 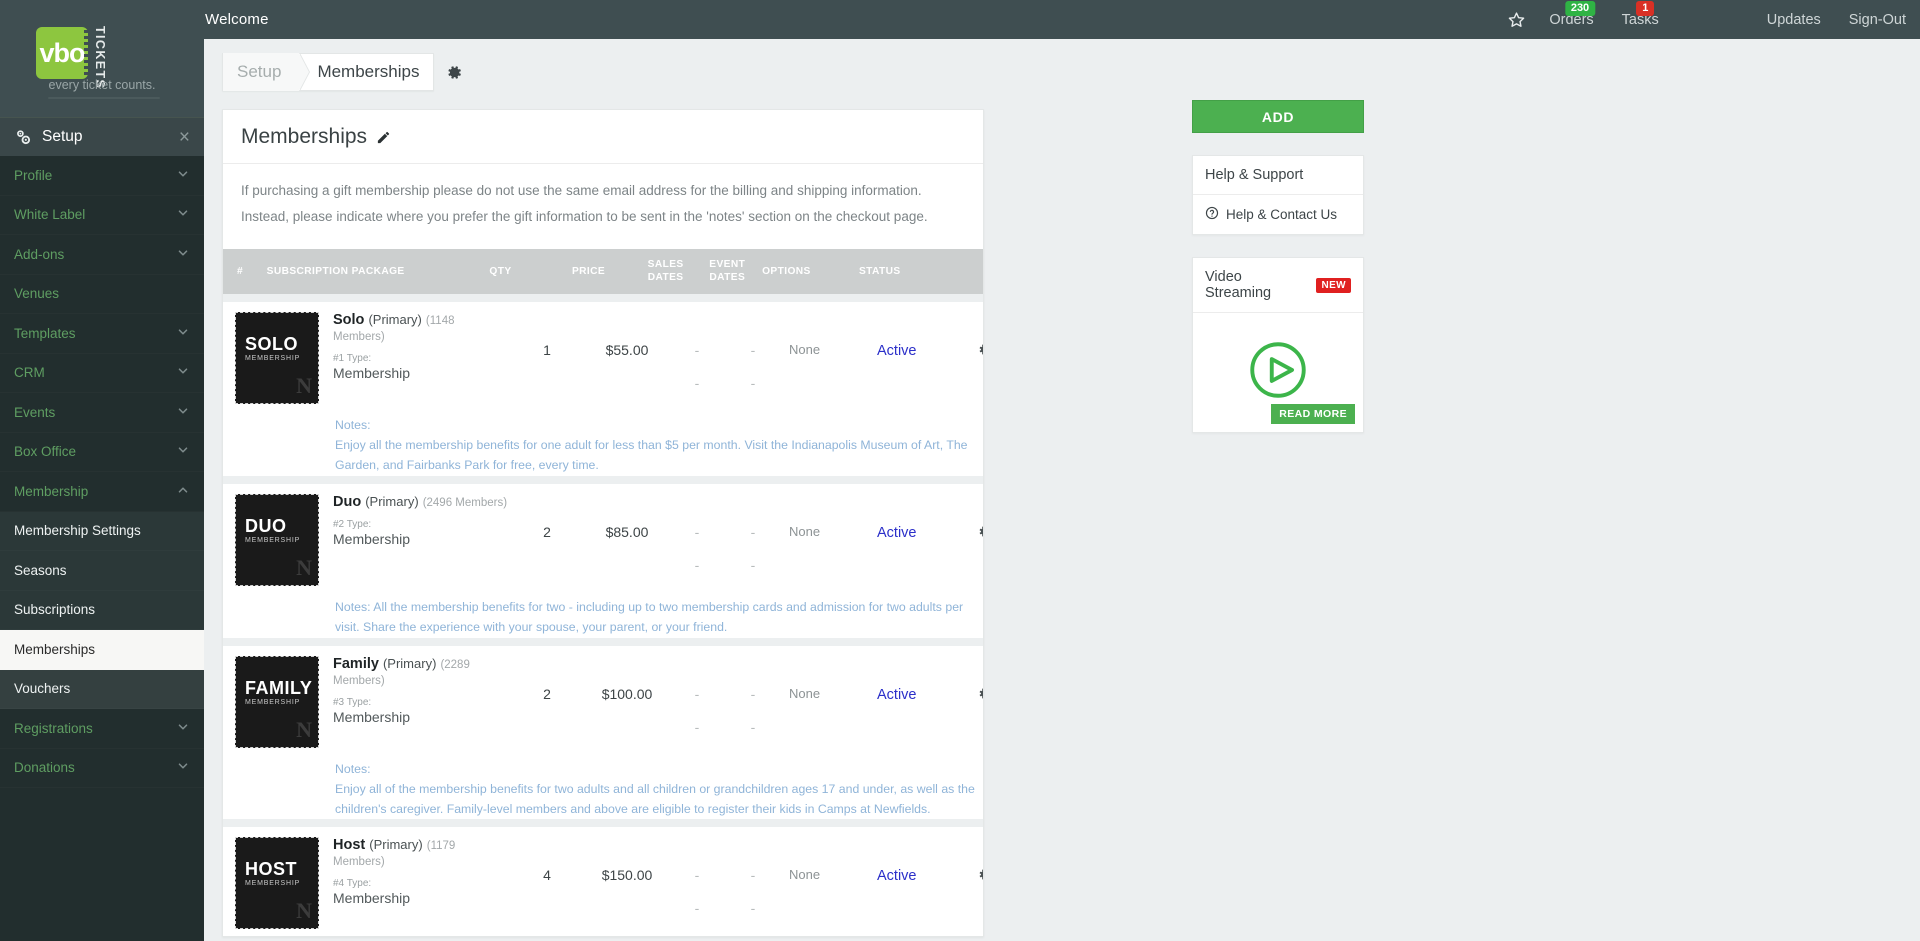 I want to click on sidebar-item-add-ons: Add-ons, so click(x=102, y=255).